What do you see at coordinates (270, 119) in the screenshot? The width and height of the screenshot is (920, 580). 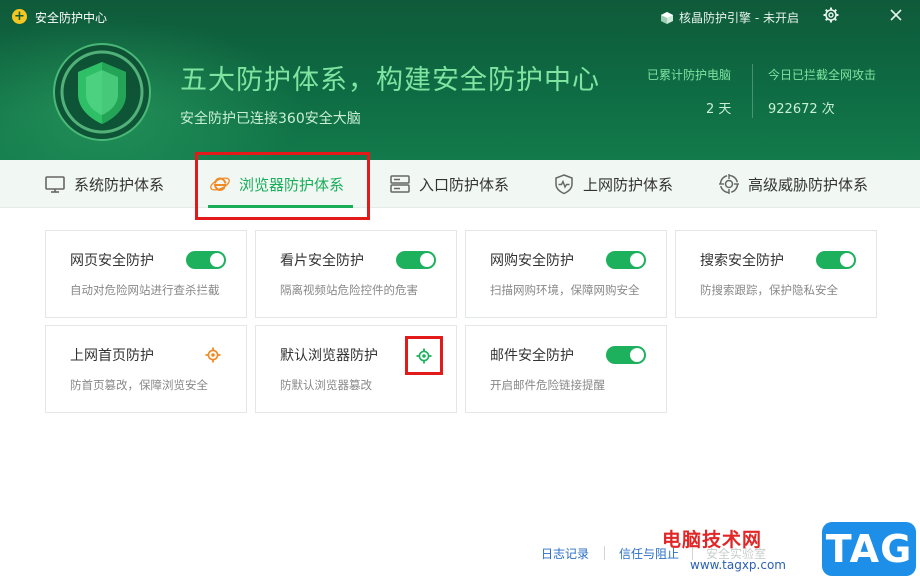 I see `hero-subline: 安全防护已连接360安全大脑` at bounding box center [270, 119].